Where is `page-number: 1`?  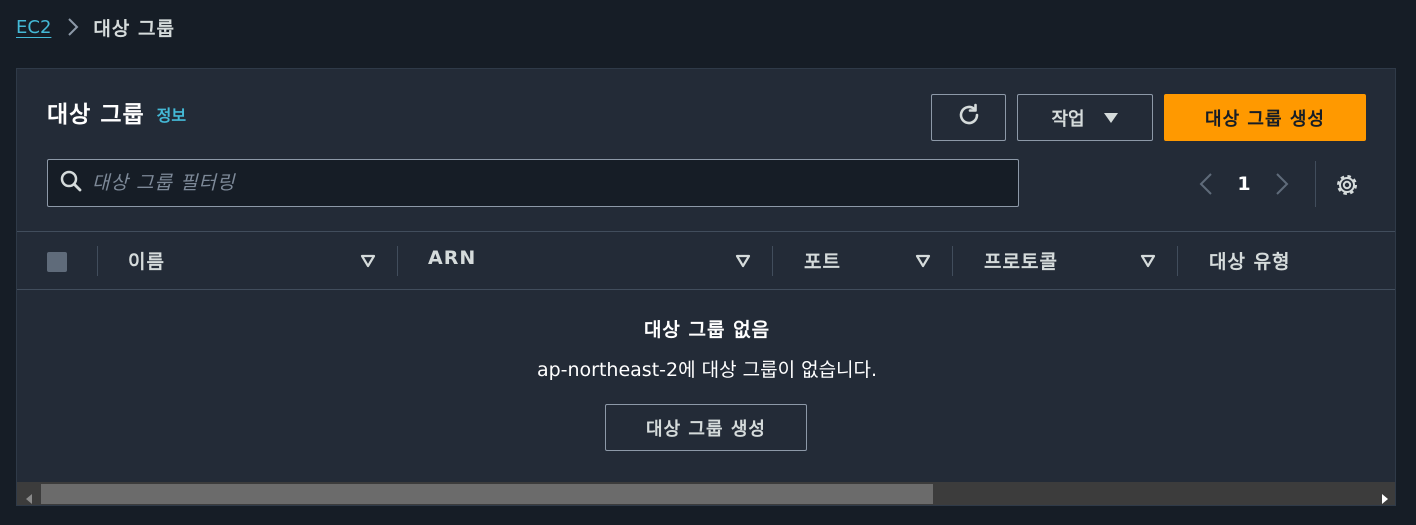 page-number: 1 is located at coordinates (1244, 184).